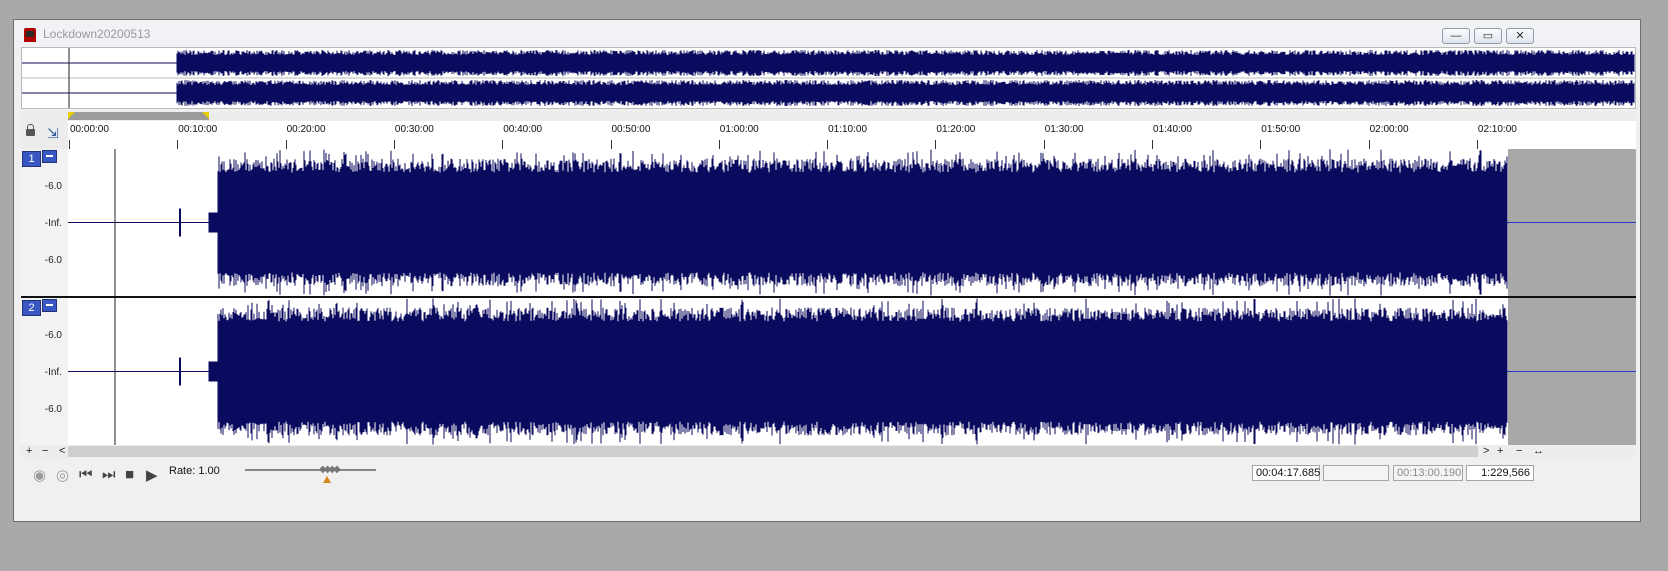 Image resolution: width=1668 pixels, height=571 pixels. Describe the element at coordinates (523, 129) in the screenshot. I see `ruler-tick-label: 00:40:00` at that location.